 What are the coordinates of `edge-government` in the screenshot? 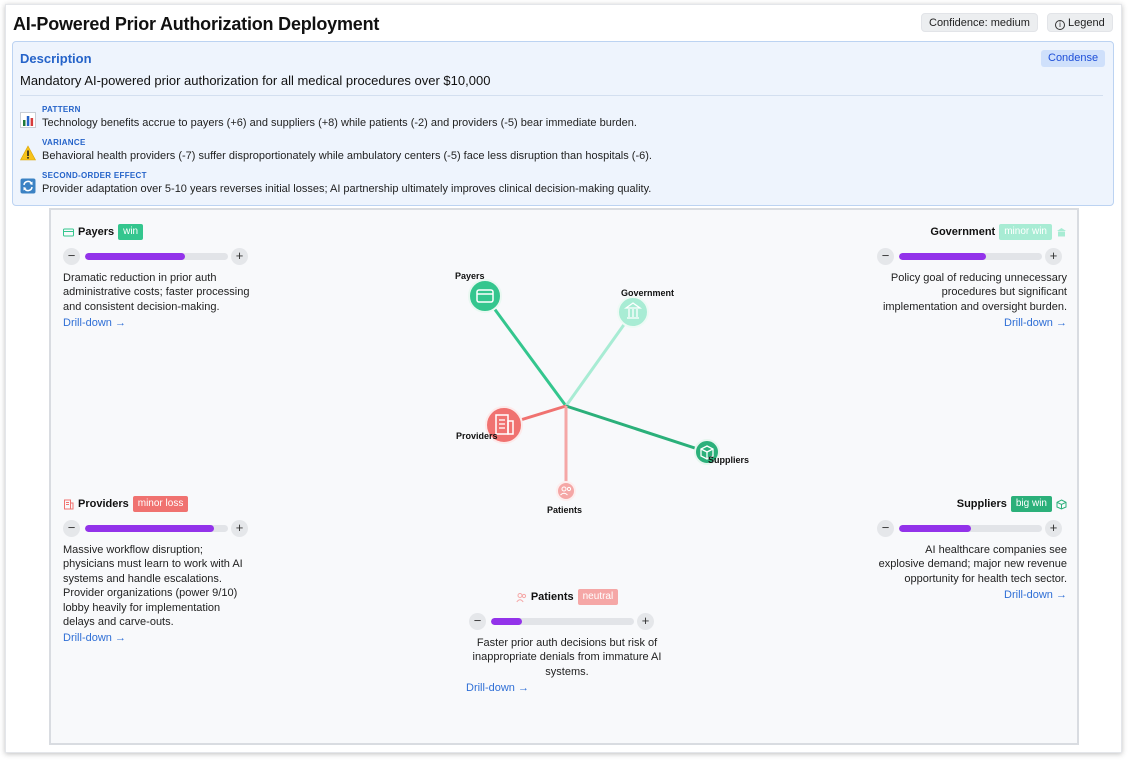 It's located at (599, 359).